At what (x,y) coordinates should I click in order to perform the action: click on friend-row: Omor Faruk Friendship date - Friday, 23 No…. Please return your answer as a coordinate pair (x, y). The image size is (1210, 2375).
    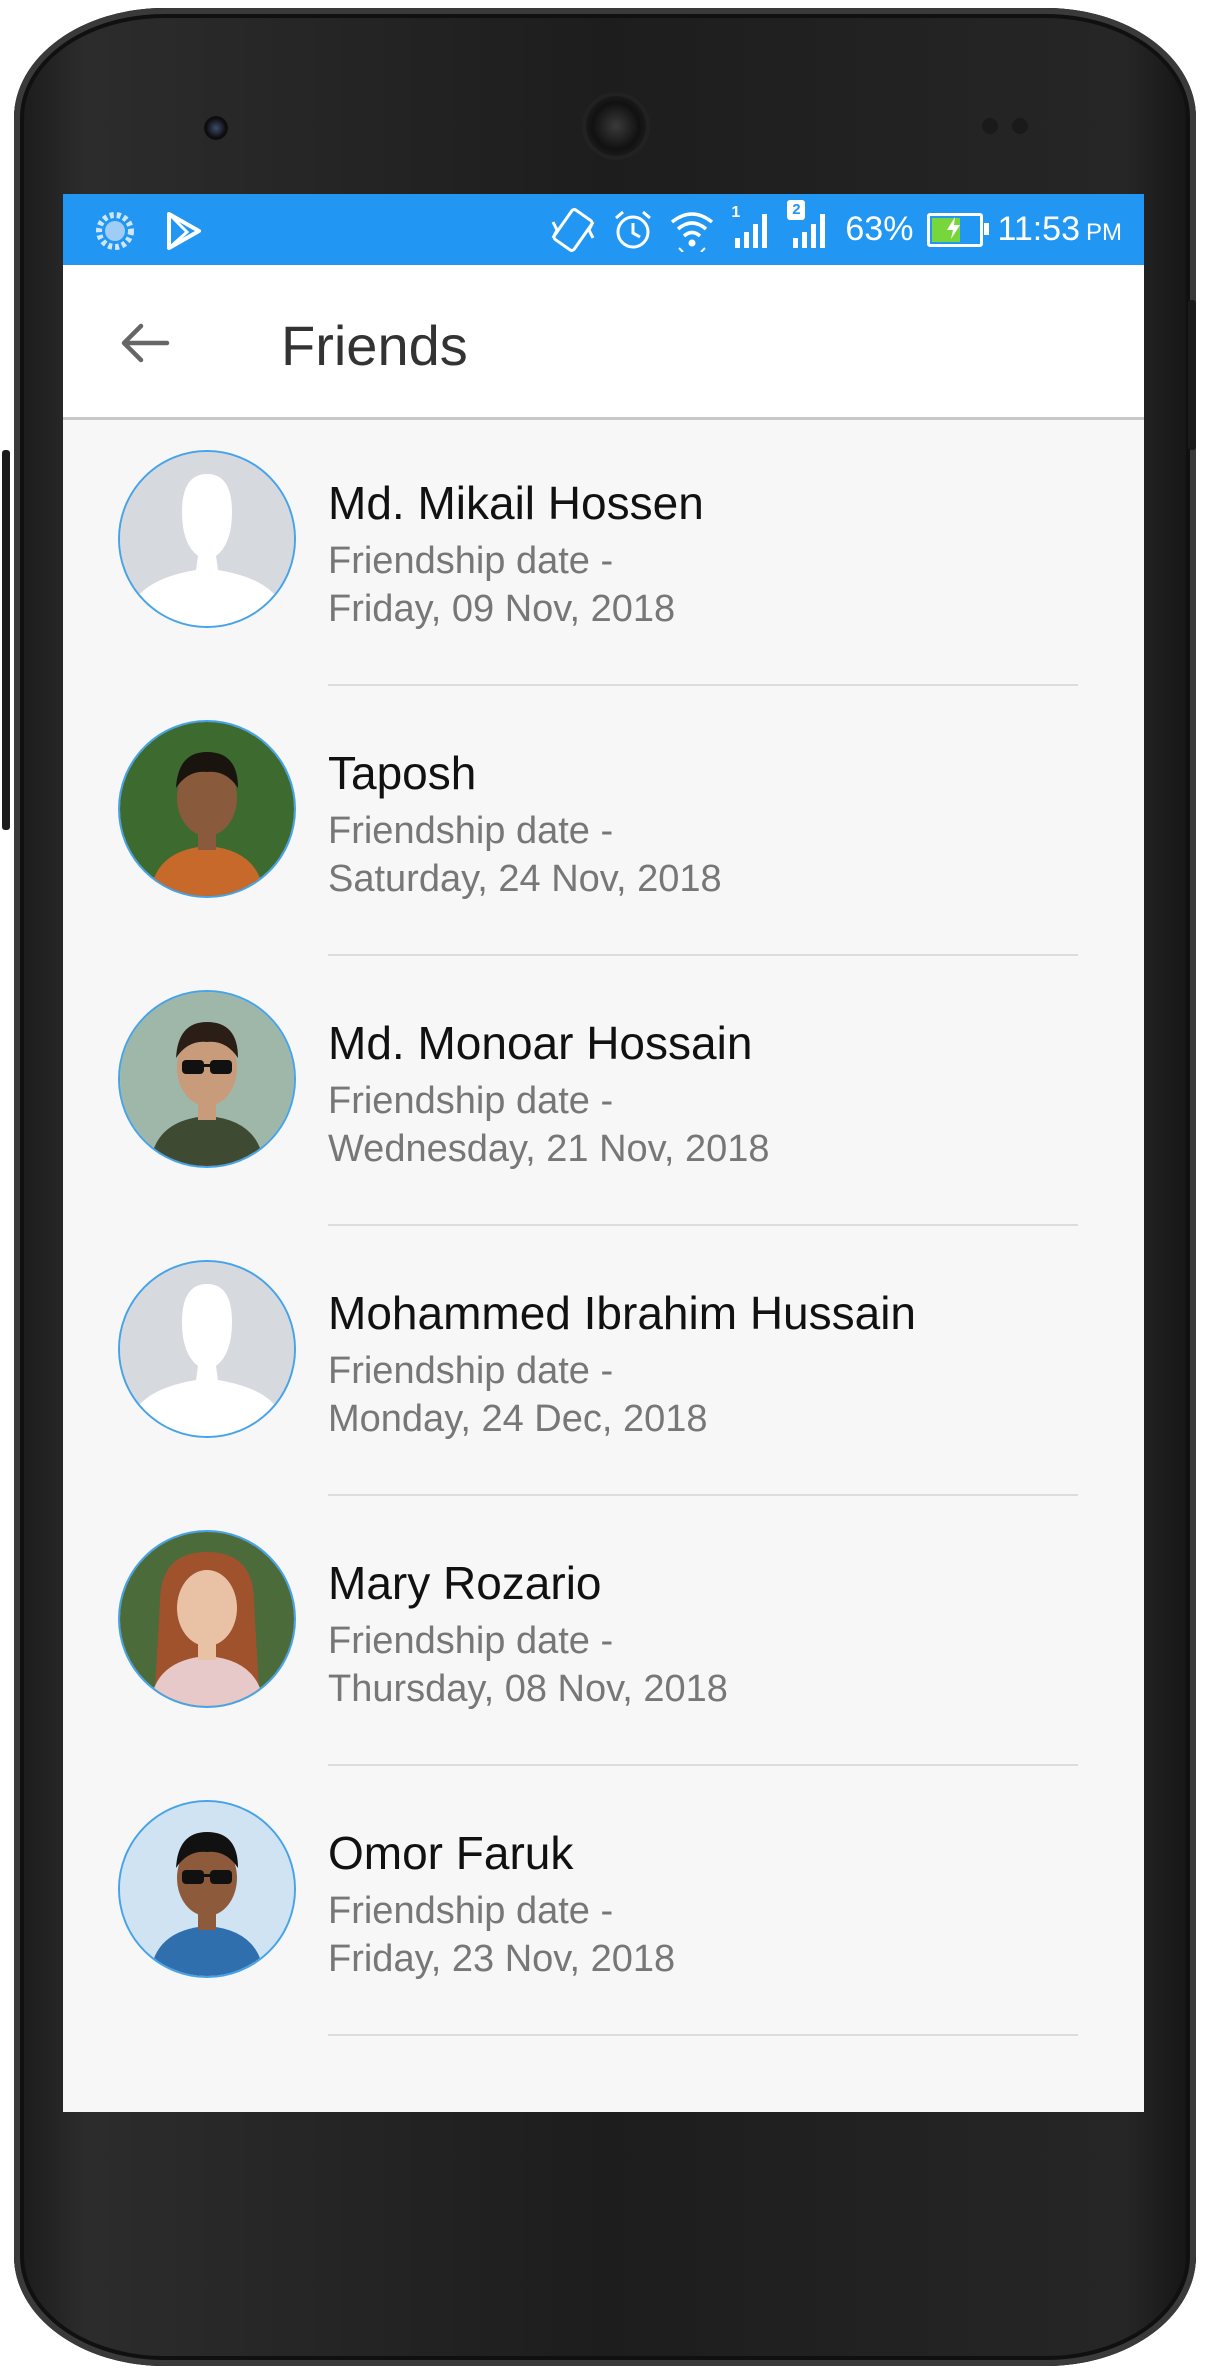
    Looking at the image, I should click on (603, 1905).